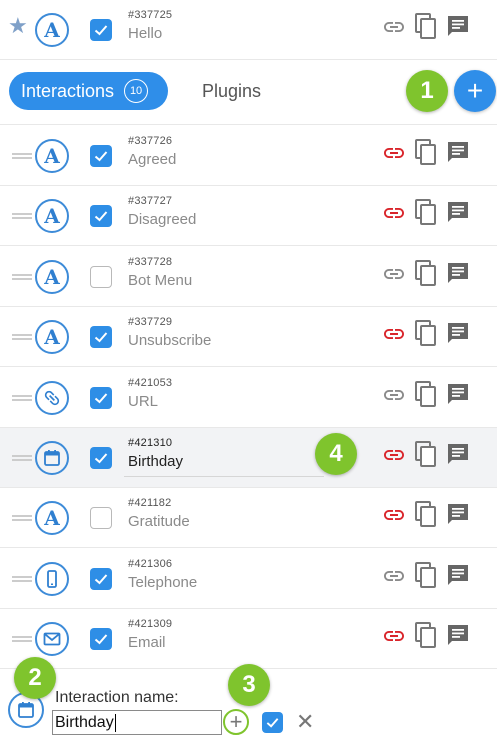  What do you see at coordinates (248, 216) in the screenshot?
I see `interaction-row: A #337727 Disagreed` at bounding box center [248, 216].